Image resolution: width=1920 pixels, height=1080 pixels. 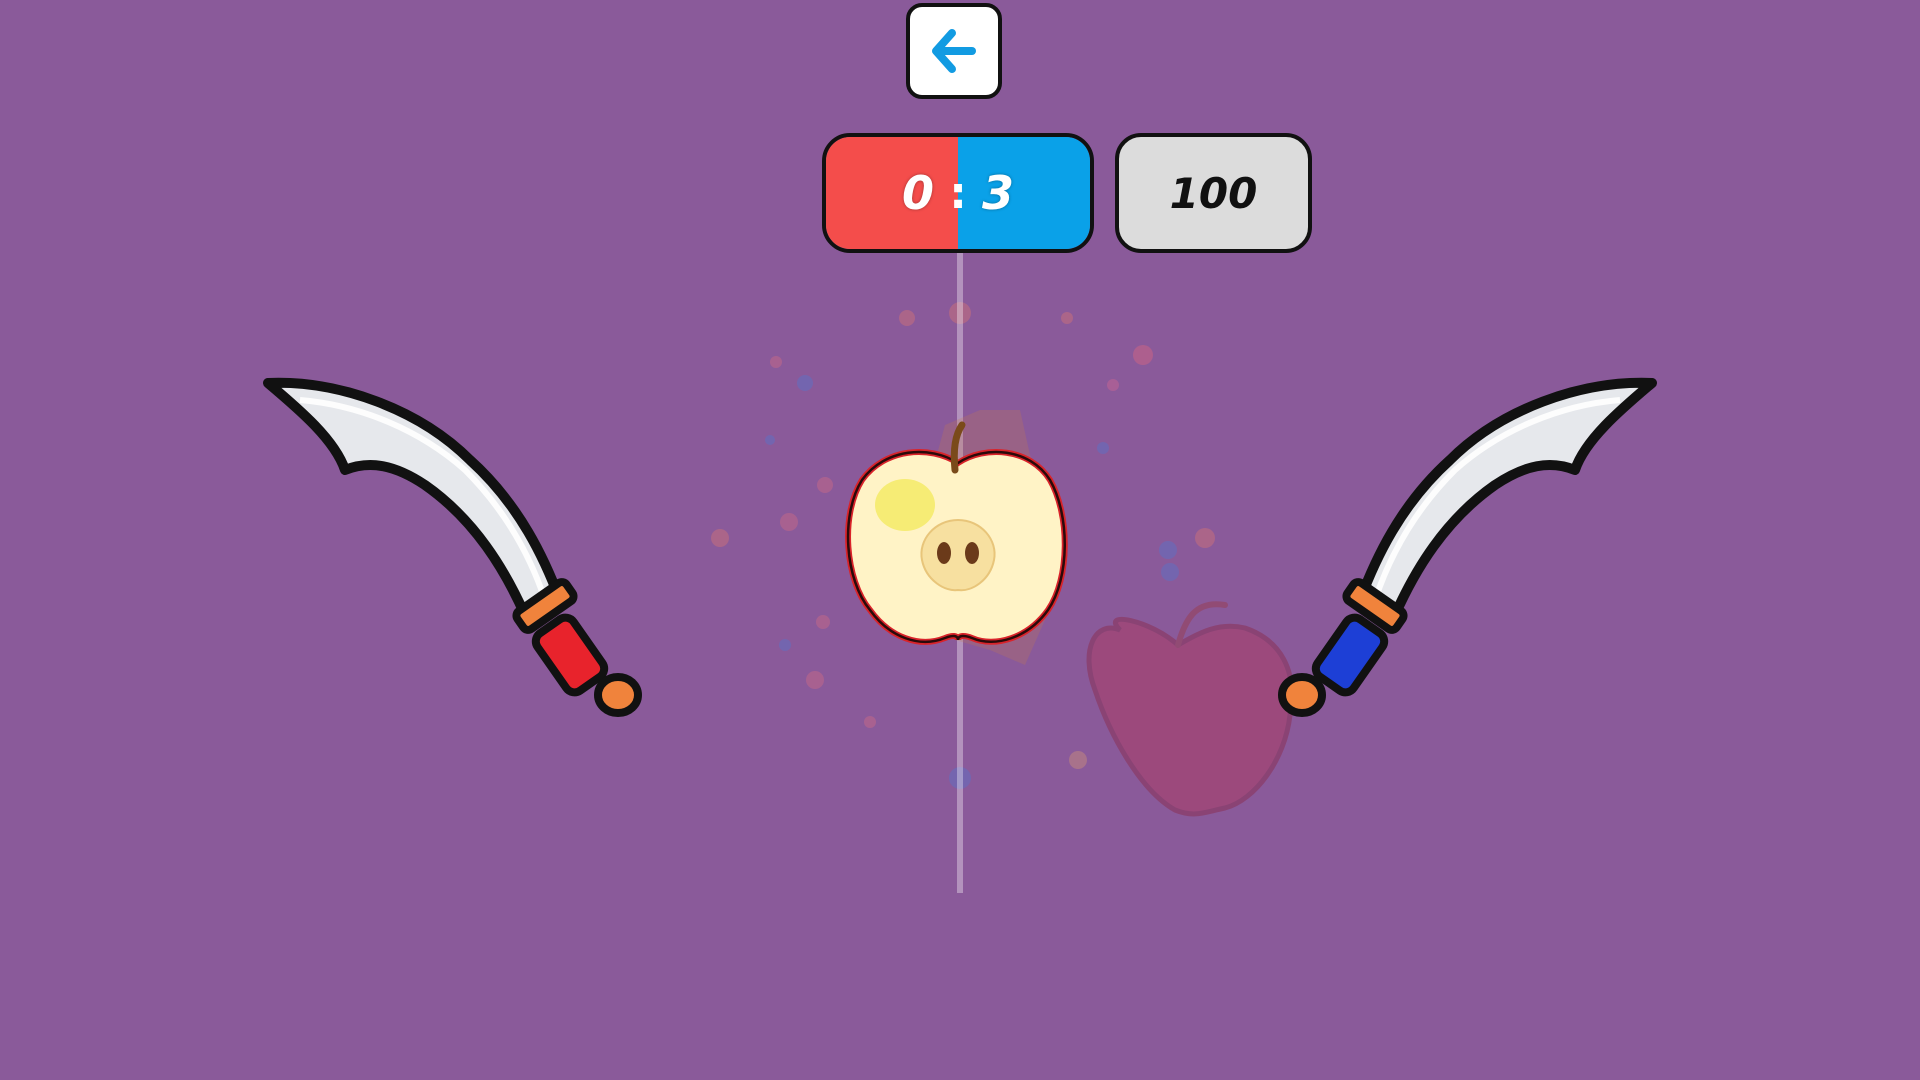 I want to click on score-panel: 0 3 :, so click(x=958, y=193).